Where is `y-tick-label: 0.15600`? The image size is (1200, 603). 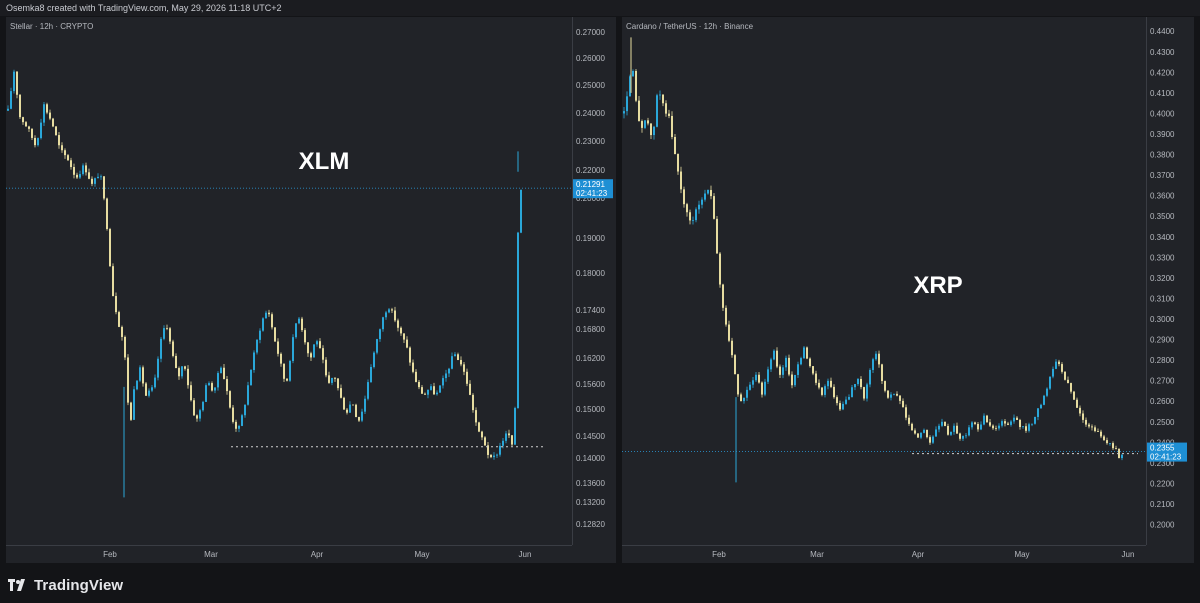
y-tick-label: 0.15600 is located at coordinates (590, 384).